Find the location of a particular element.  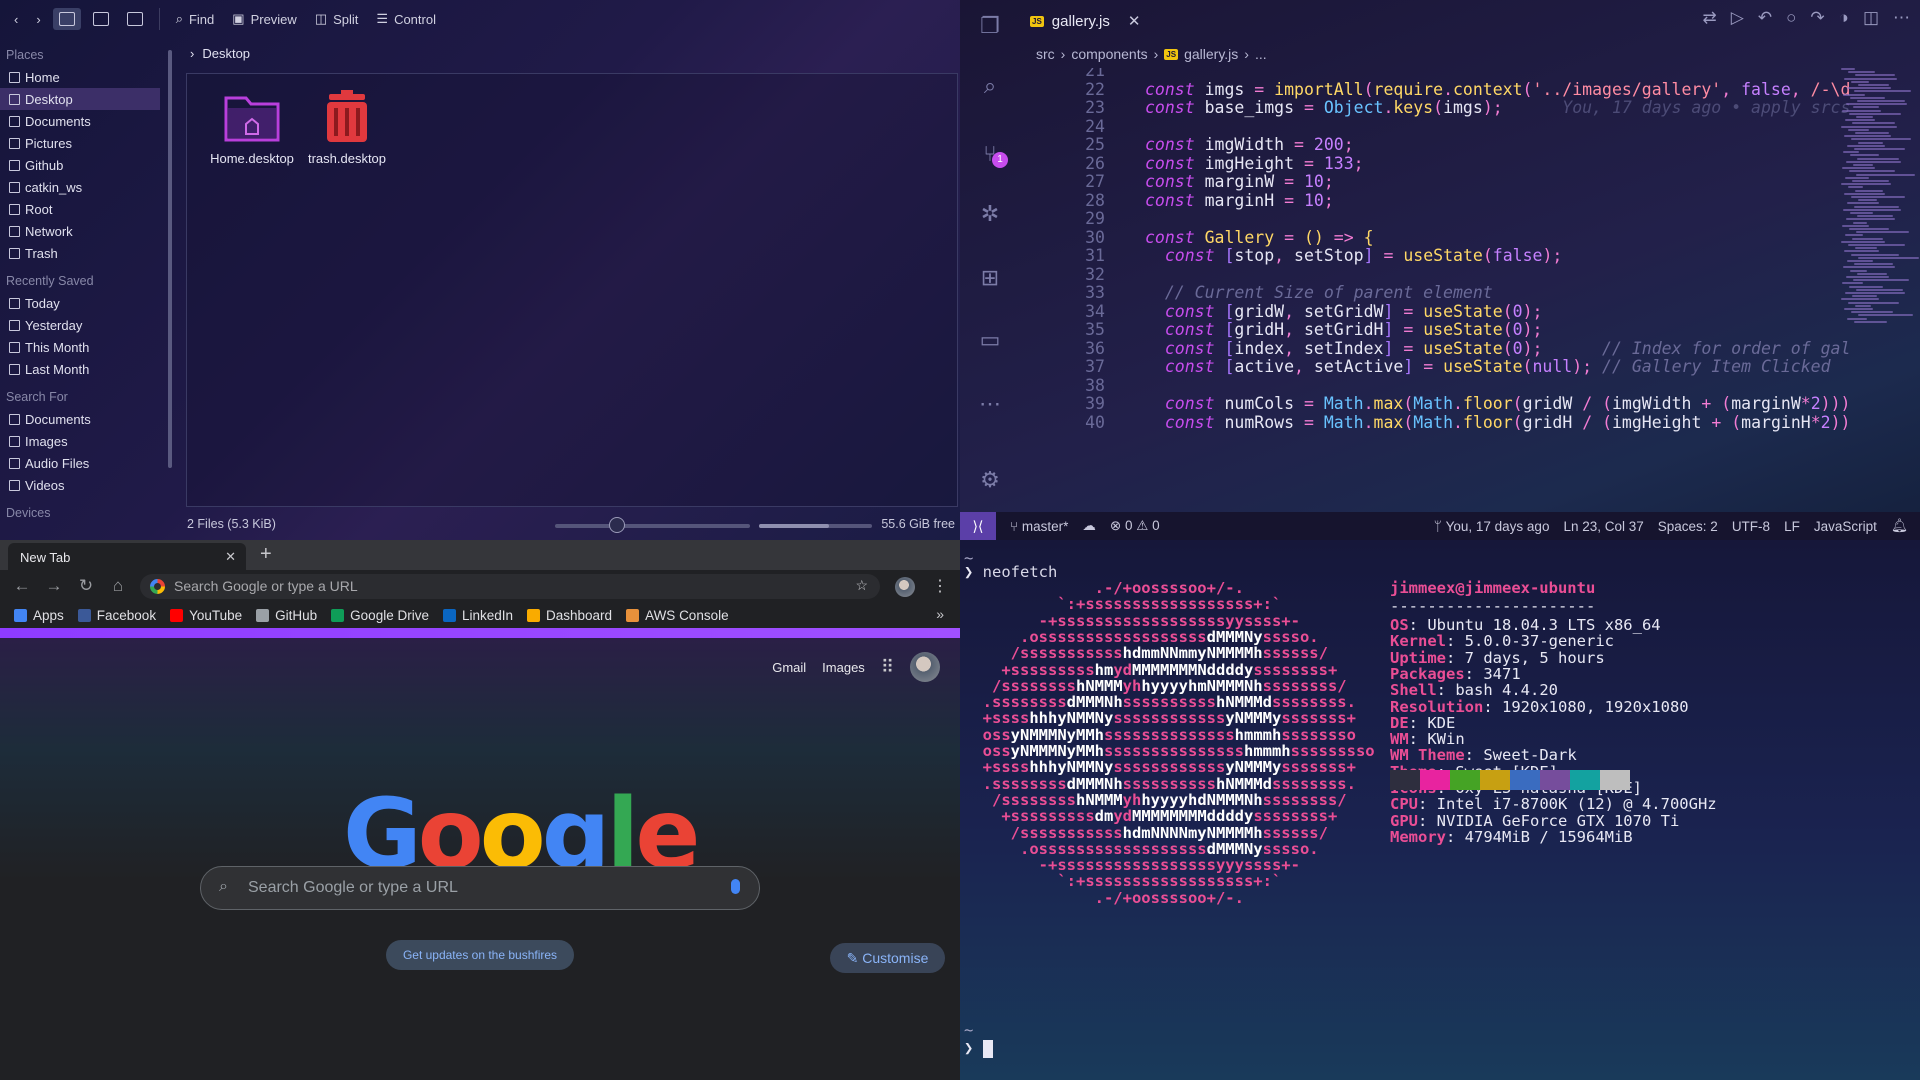

icon-view-button is located at coordinates (66, 19).